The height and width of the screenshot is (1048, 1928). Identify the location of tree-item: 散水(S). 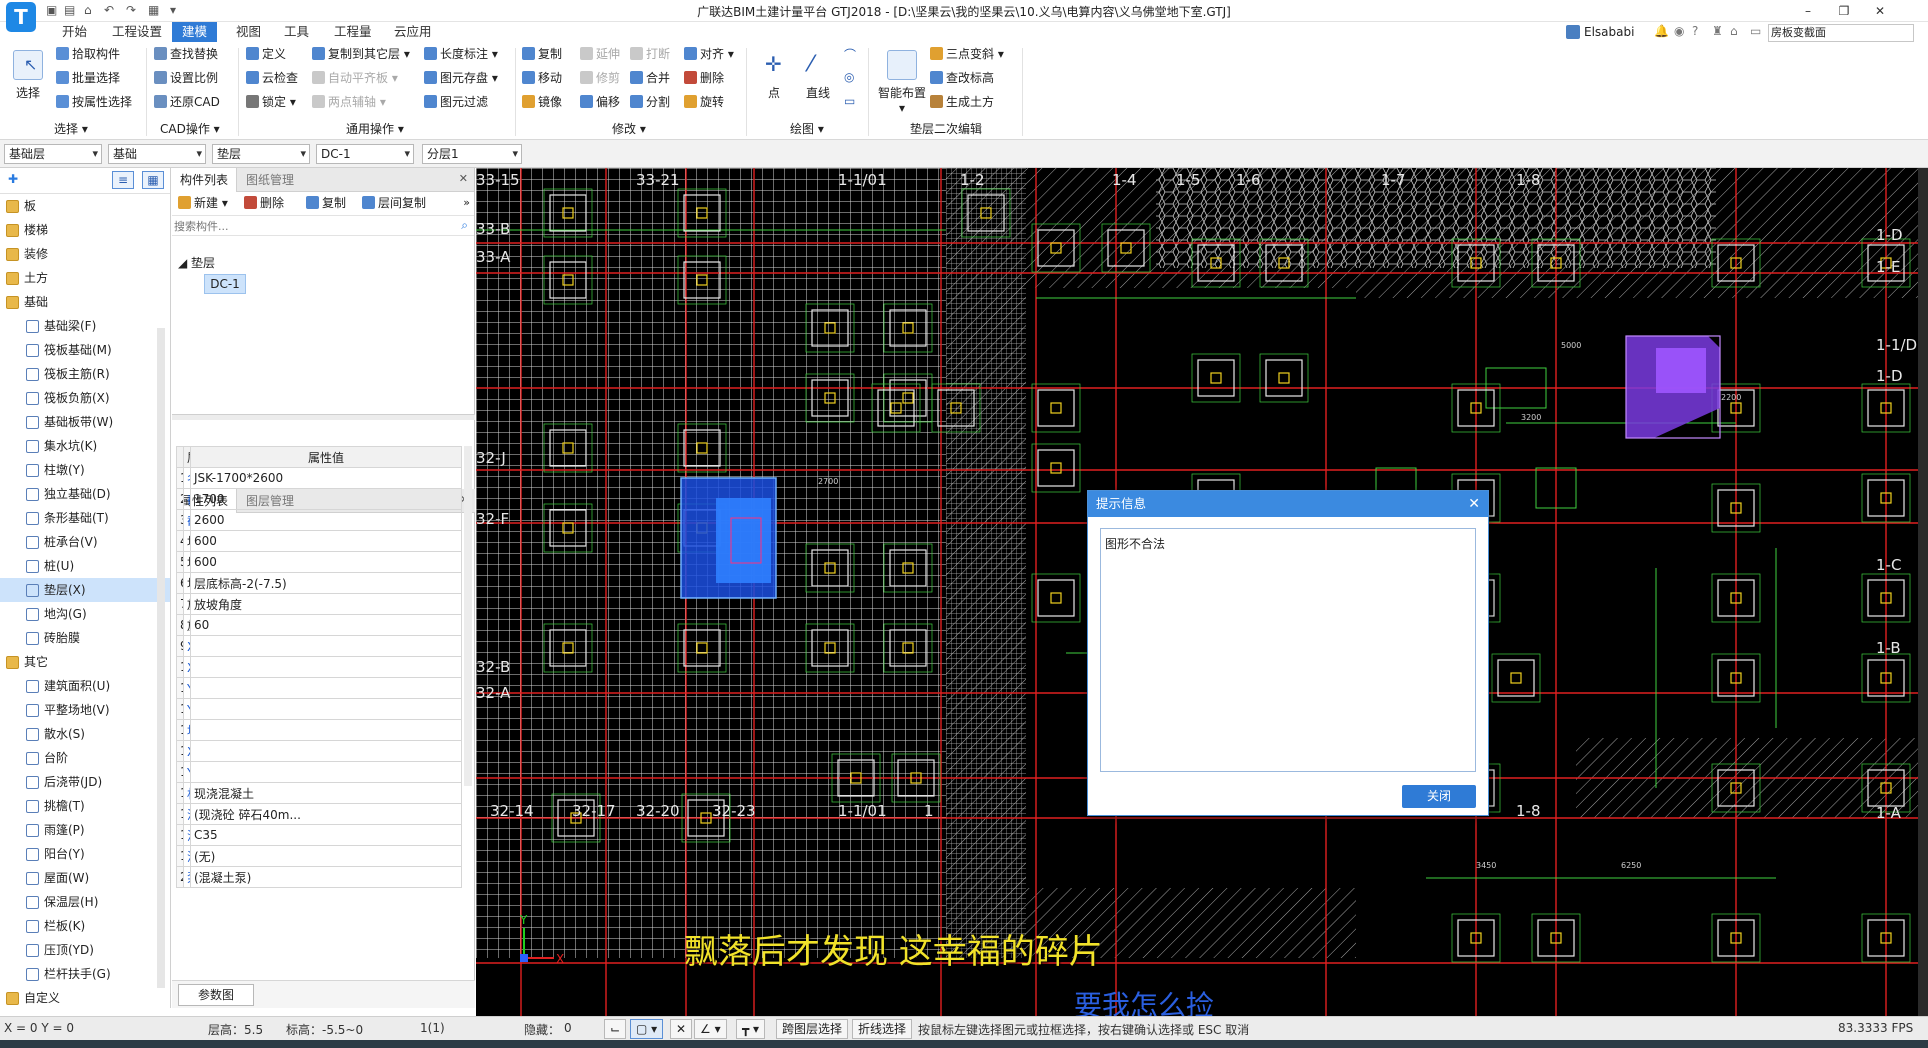
(85, 734).